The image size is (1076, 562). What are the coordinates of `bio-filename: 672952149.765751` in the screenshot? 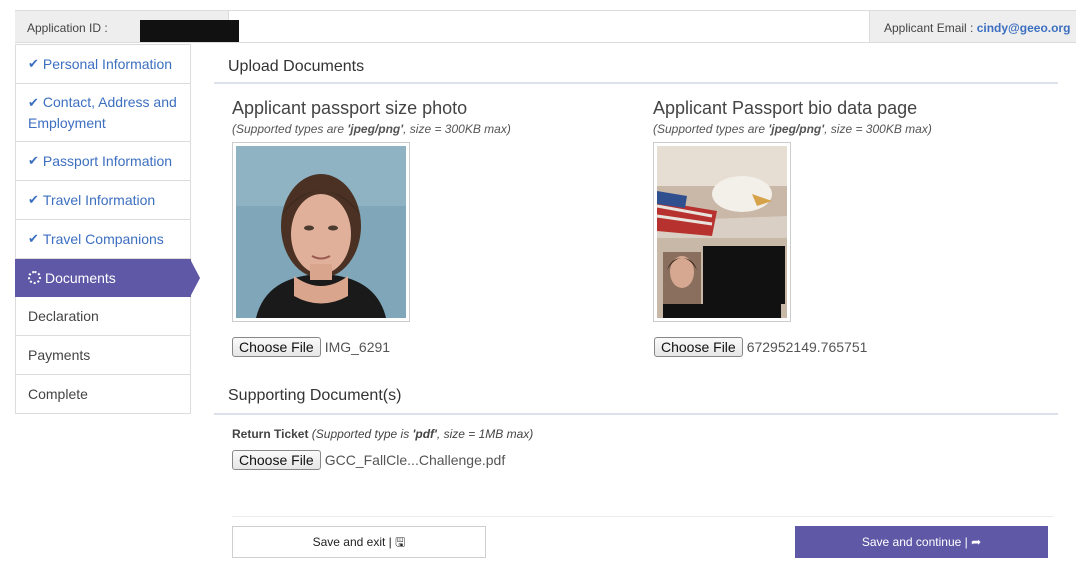 It's located at (807, 347).